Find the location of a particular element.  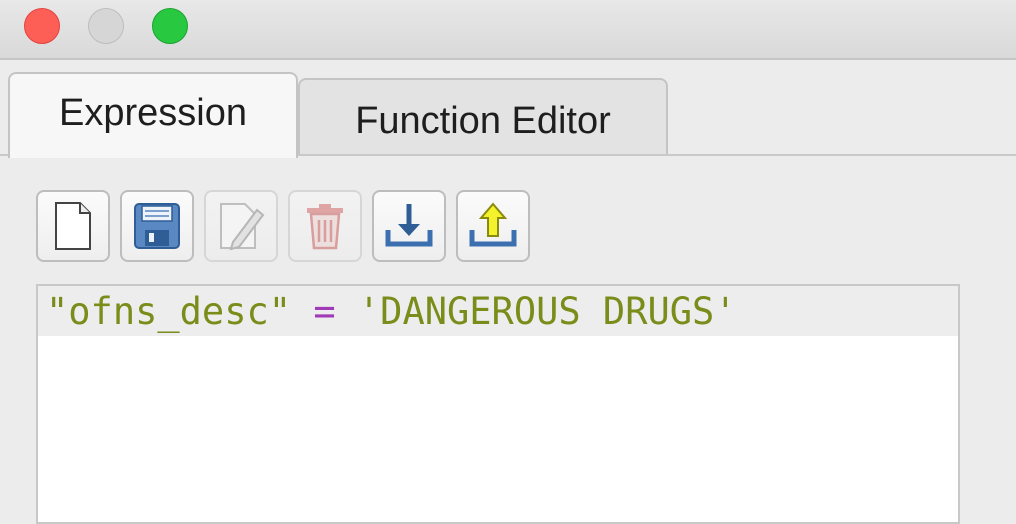

tab-expression-label: Expression is located at coordinates (153, 112).